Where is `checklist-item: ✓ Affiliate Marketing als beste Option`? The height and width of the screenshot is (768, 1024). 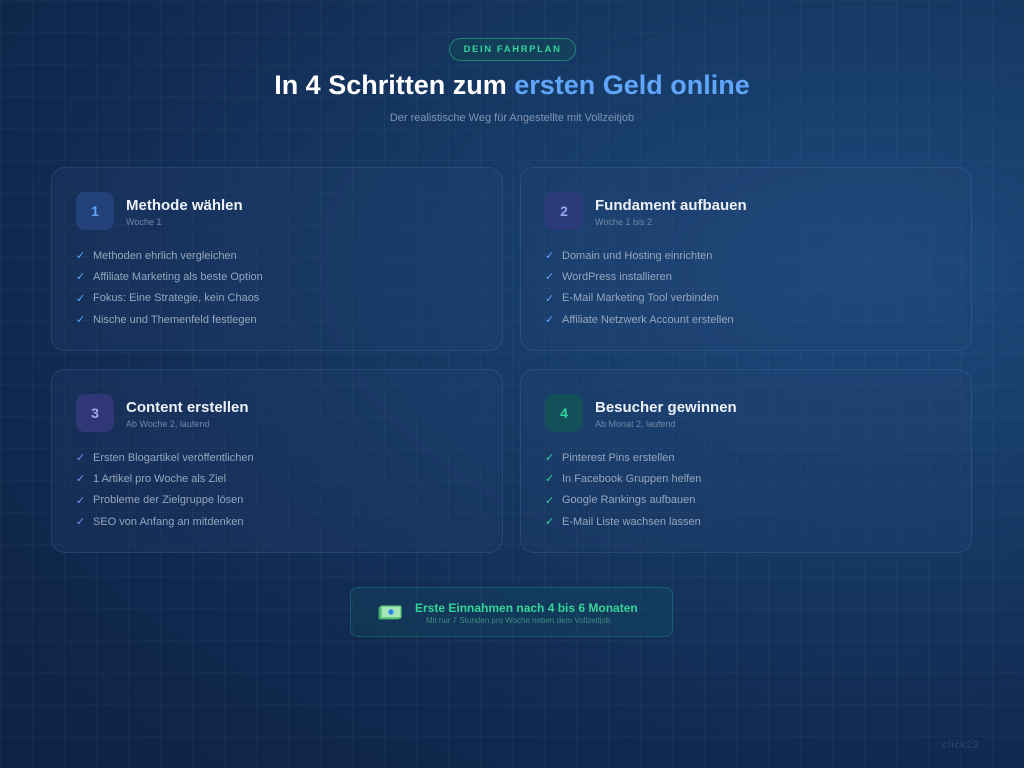 checklist-item: ✓ Affiliate Marketing als beste Option is located at coordinates (169, 276).